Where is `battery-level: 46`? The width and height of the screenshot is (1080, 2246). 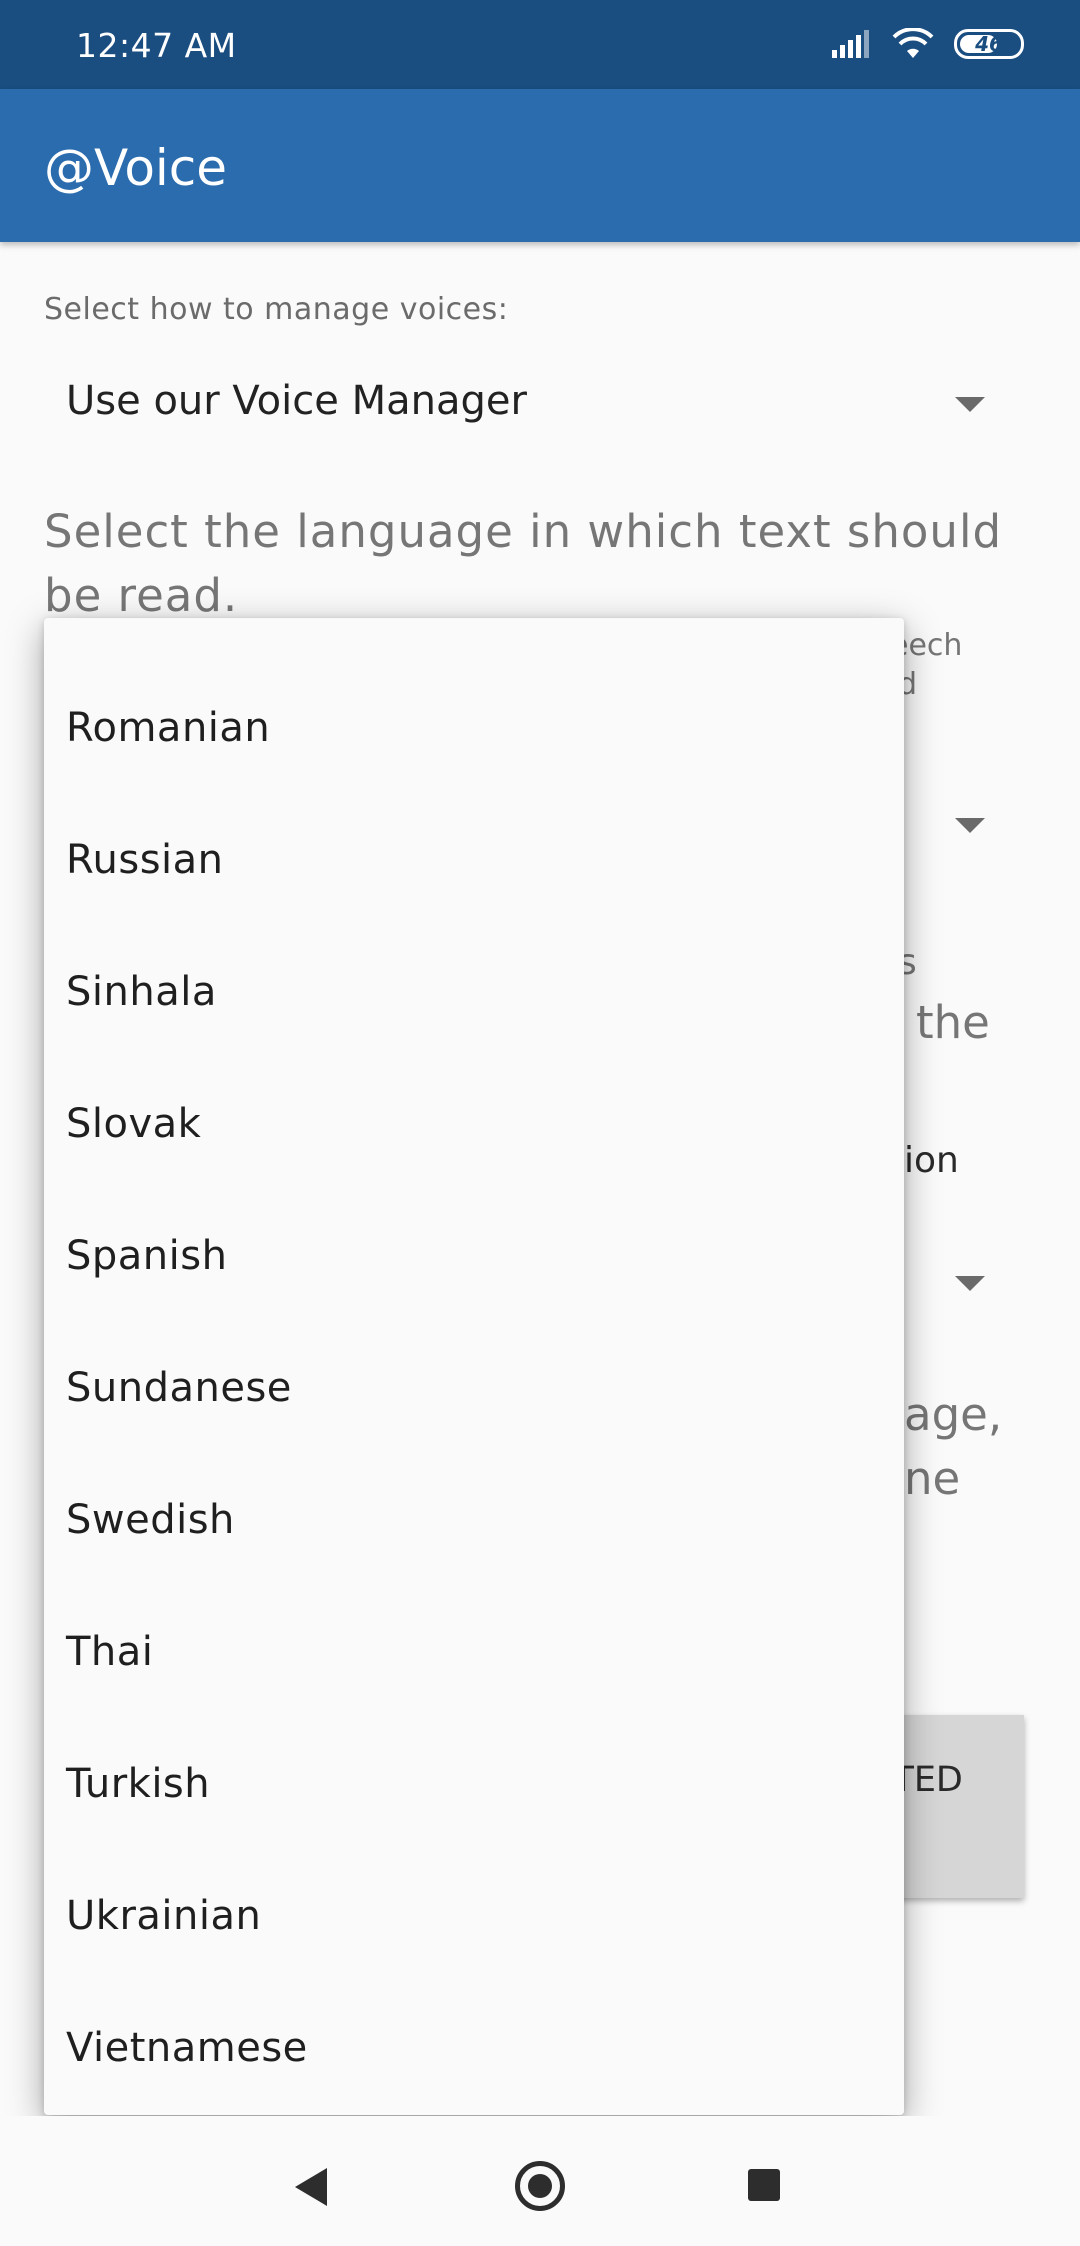 battery-level: 46 is located at coordinates (989, 44).